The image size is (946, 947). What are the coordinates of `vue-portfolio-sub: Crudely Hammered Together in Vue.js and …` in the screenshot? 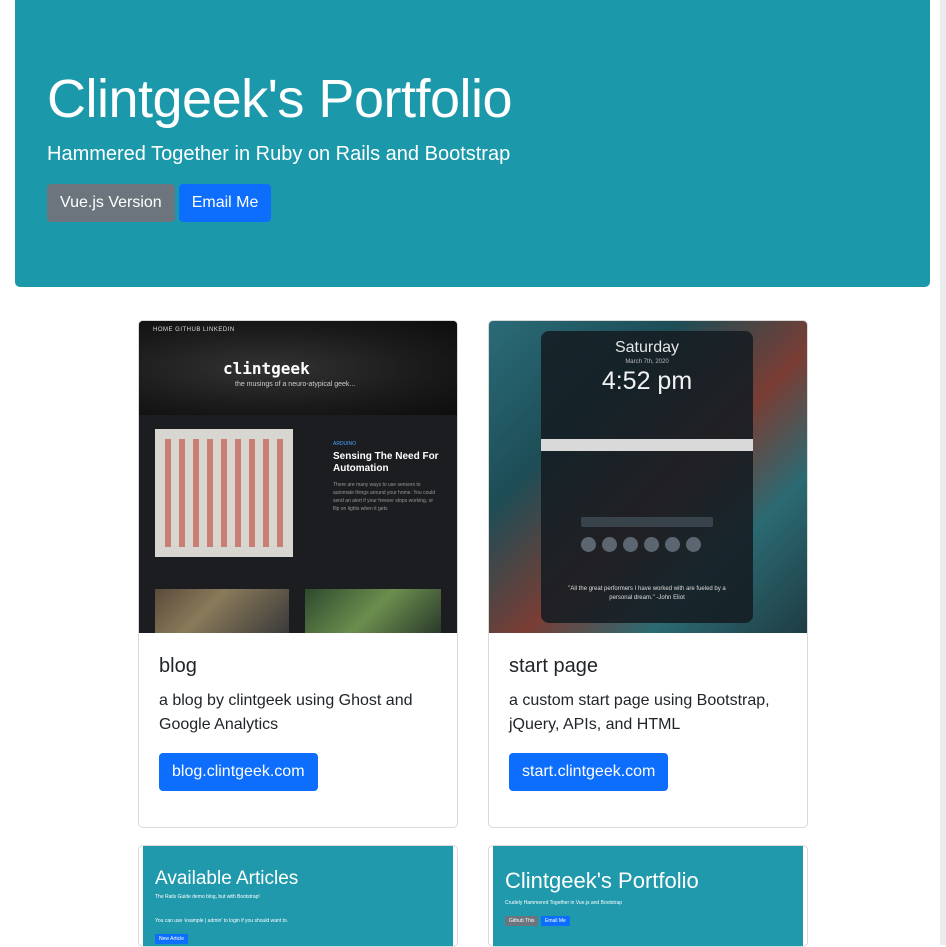 It's located at (564, 903).